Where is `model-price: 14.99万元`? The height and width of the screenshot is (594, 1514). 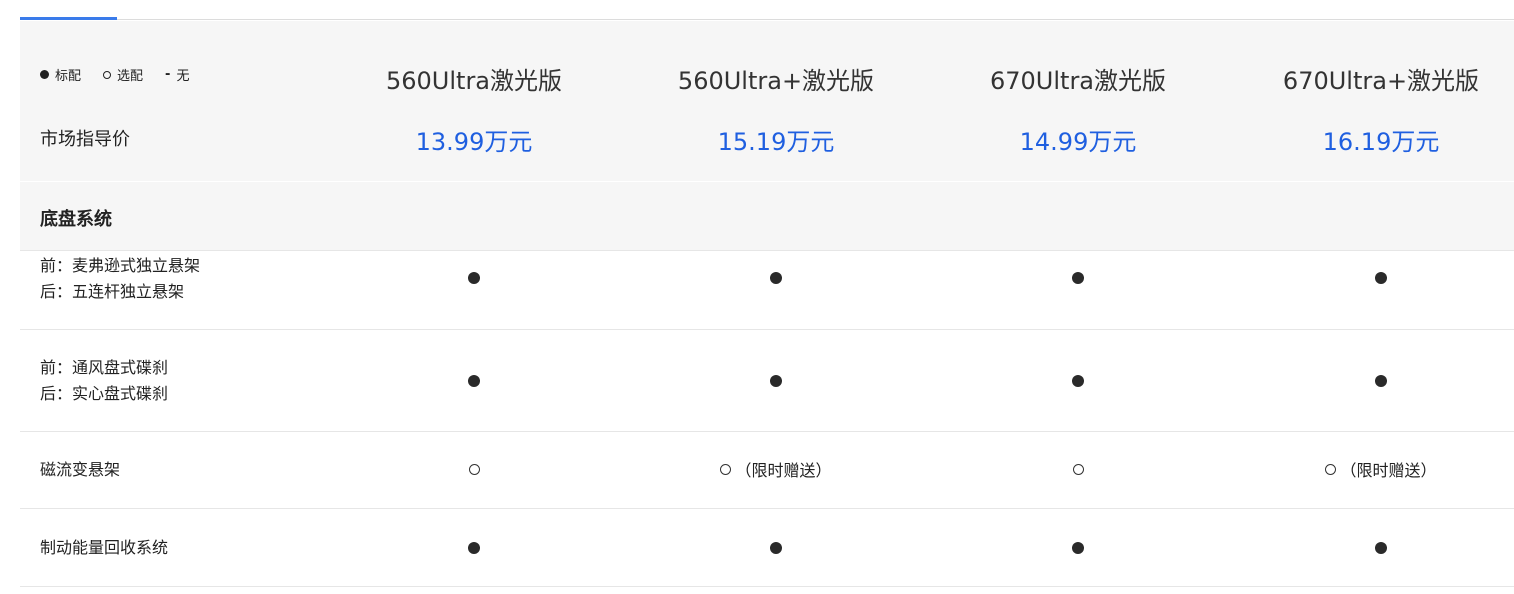 model-price: 14.99万元 is located at coordinates (1078, 142).